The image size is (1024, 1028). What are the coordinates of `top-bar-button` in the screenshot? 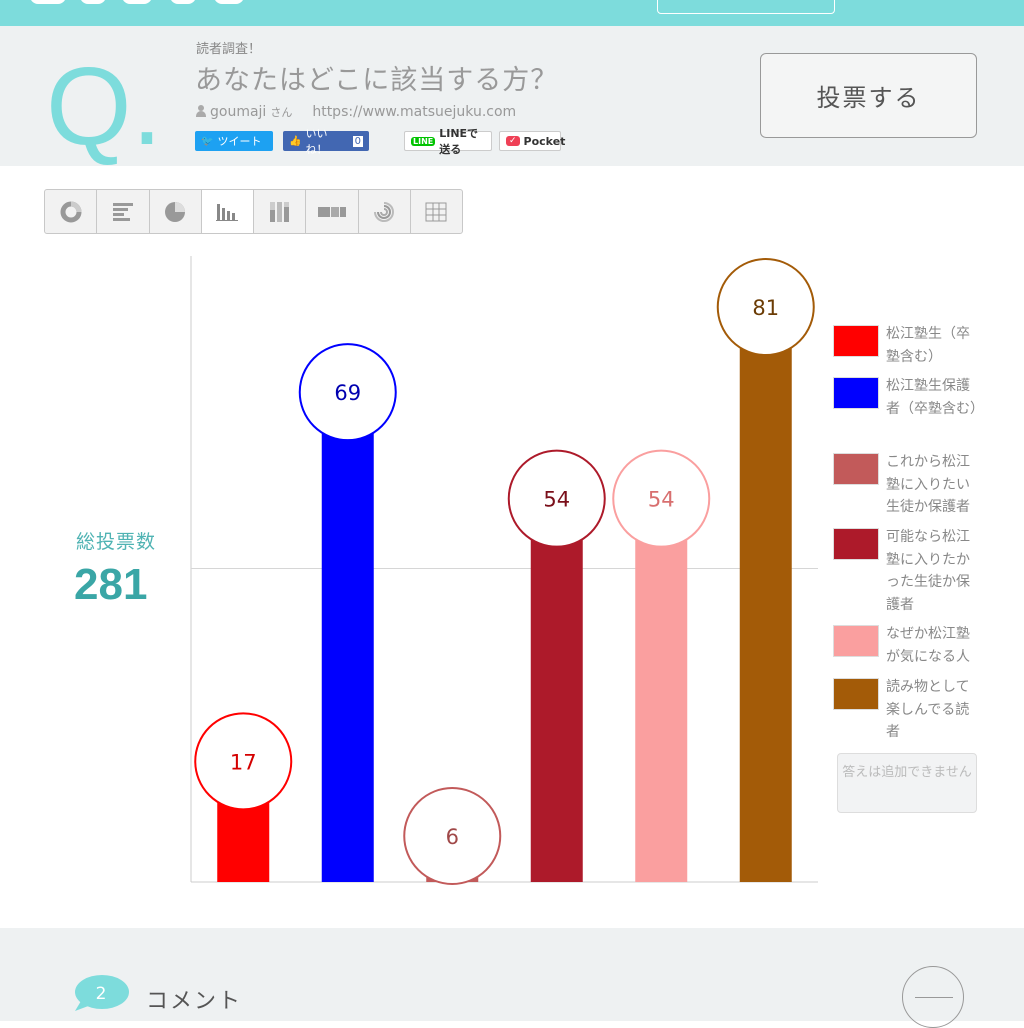 It's located at (746, 7).